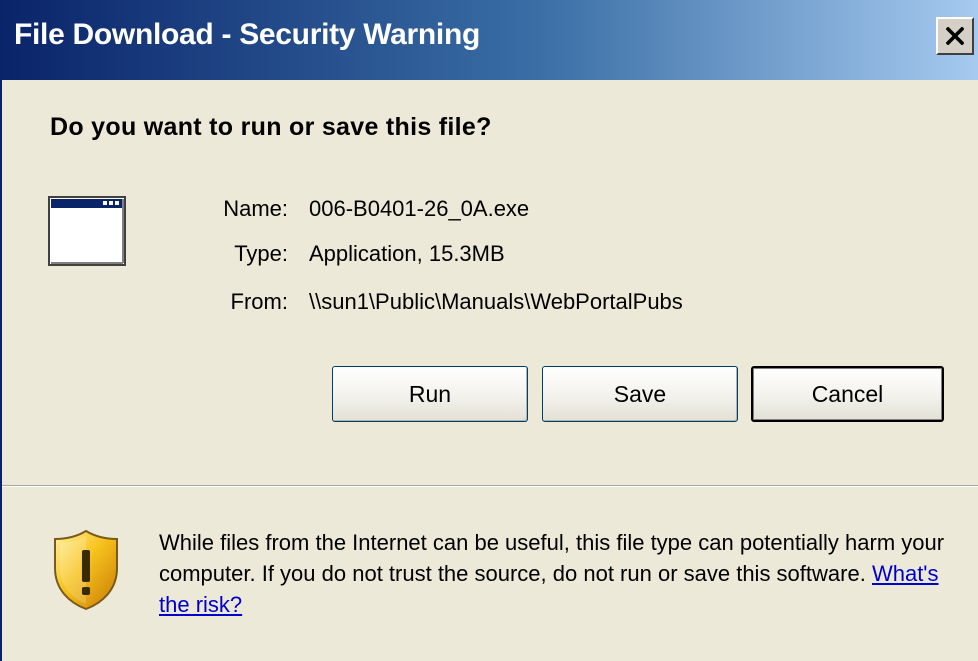 The height and width of the screenshot is (661, 978). I want to click on type-label-box: Type:, so click(240, 256).